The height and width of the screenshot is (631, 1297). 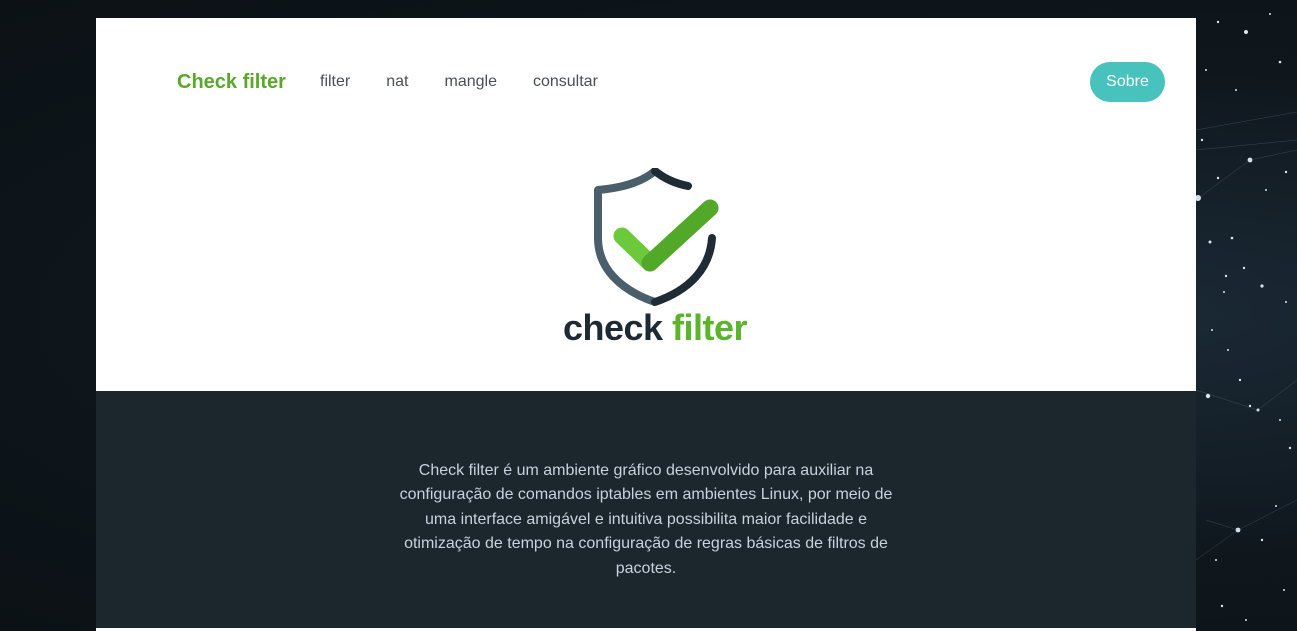 What do you see at coordinates (231, 82) in the screenshot?
I see `brand-link: Check filter` at bounding box center [231, 82].